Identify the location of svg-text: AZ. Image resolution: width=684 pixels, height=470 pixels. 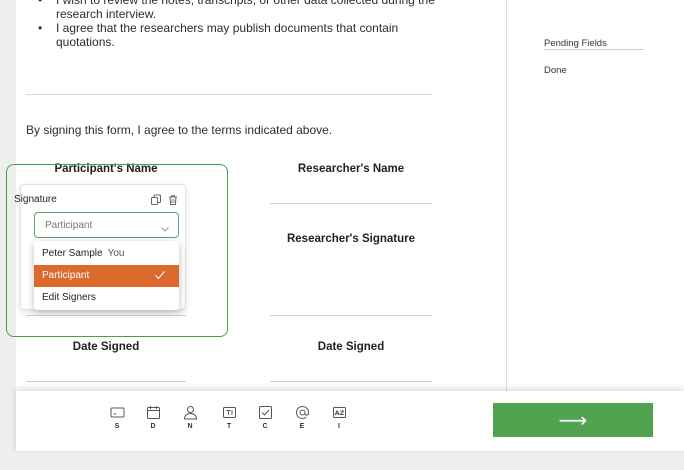
(339, 413).